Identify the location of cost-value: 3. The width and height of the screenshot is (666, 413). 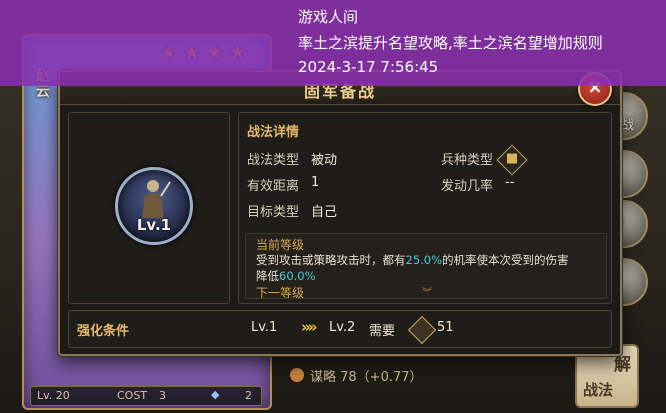
(162, 395).